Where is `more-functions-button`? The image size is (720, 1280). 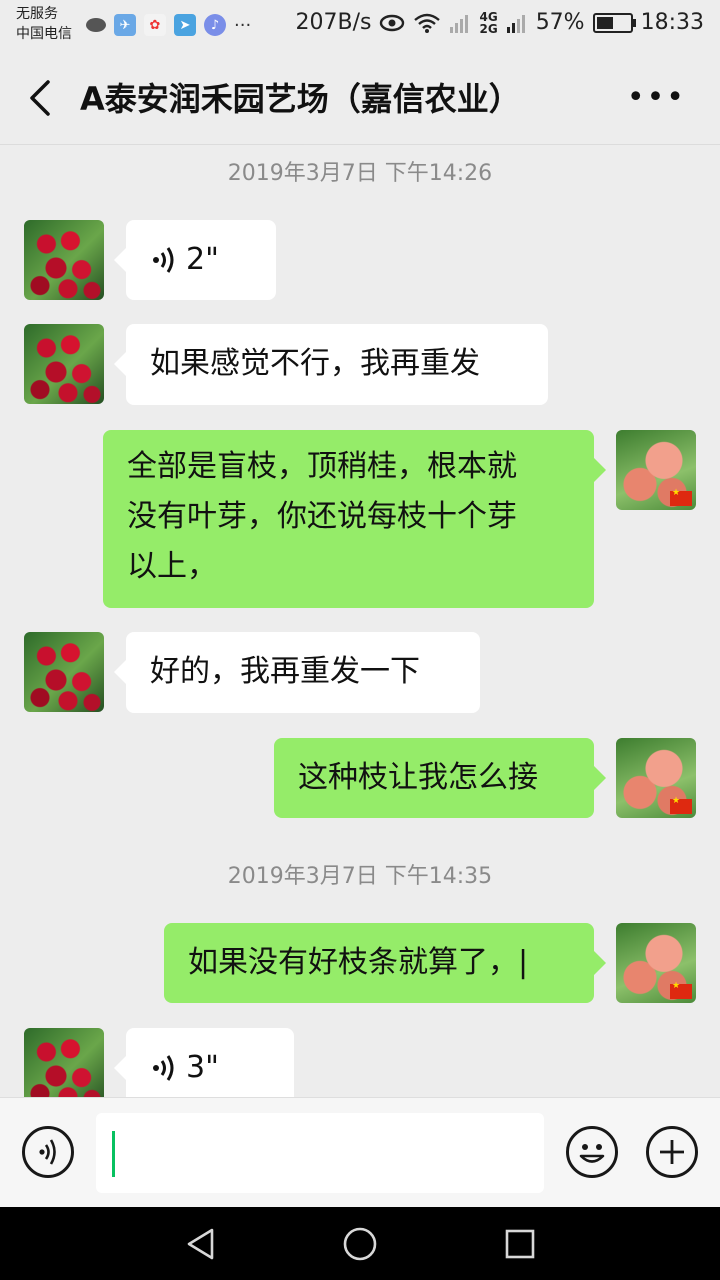
more-functions-button is located at coordinates (672, 1152).